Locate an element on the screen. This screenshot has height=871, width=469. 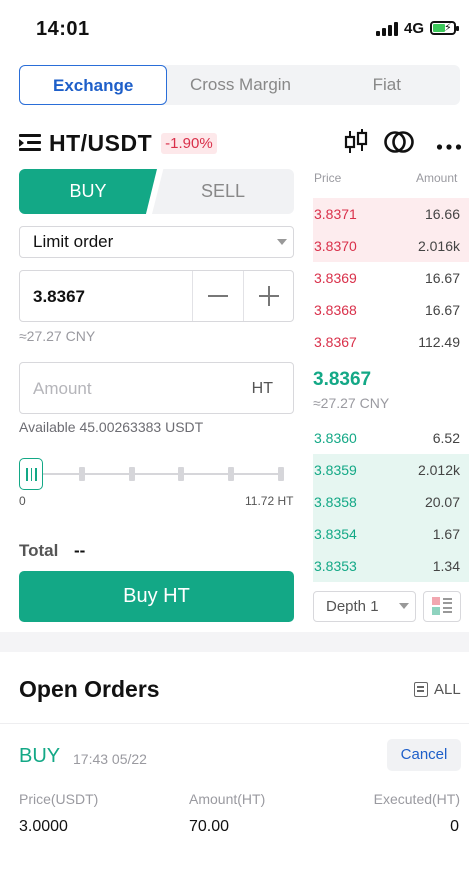
tab-exchange: Exchange is located at coordinates (93, 85).